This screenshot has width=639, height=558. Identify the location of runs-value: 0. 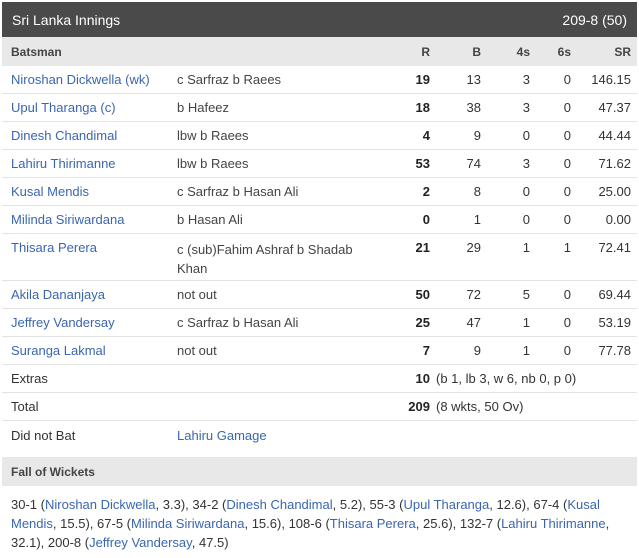
(426, 219).